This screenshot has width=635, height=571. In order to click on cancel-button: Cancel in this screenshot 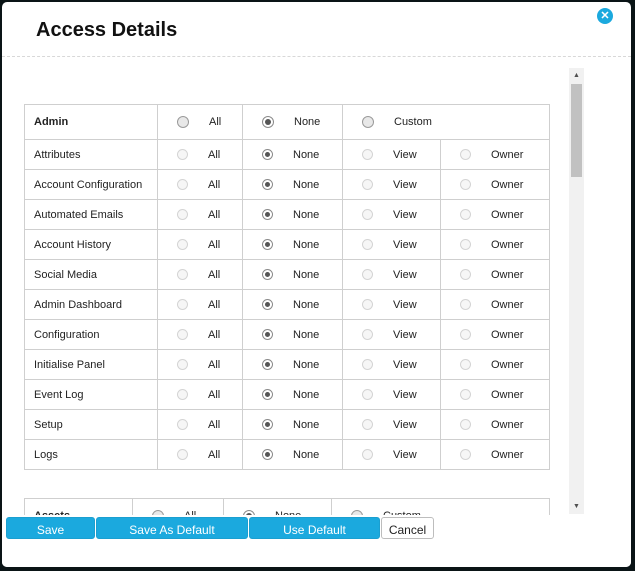, I will do `click(407, 528)`.